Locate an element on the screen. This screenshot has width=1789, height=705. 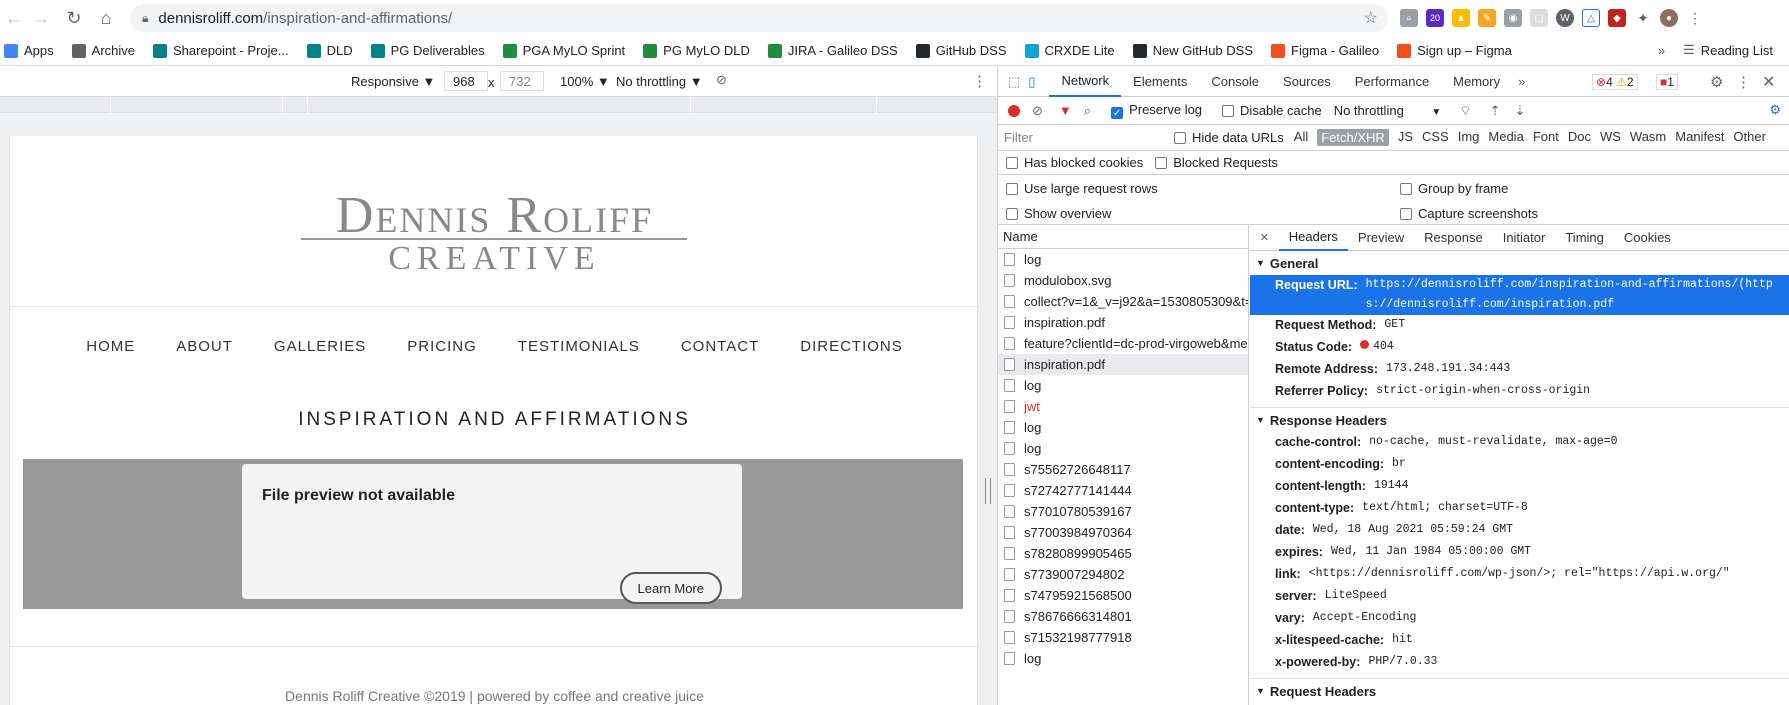
filter-input: Filter is located at coordinates (1084, 137).